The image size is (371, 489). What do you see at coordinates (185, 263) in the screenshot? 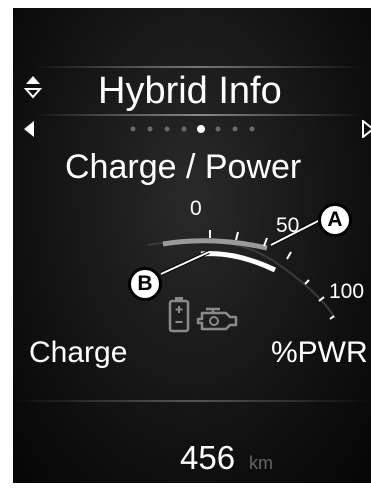
I see `callout-b-leader-inner` at bounding box center [185, 263].